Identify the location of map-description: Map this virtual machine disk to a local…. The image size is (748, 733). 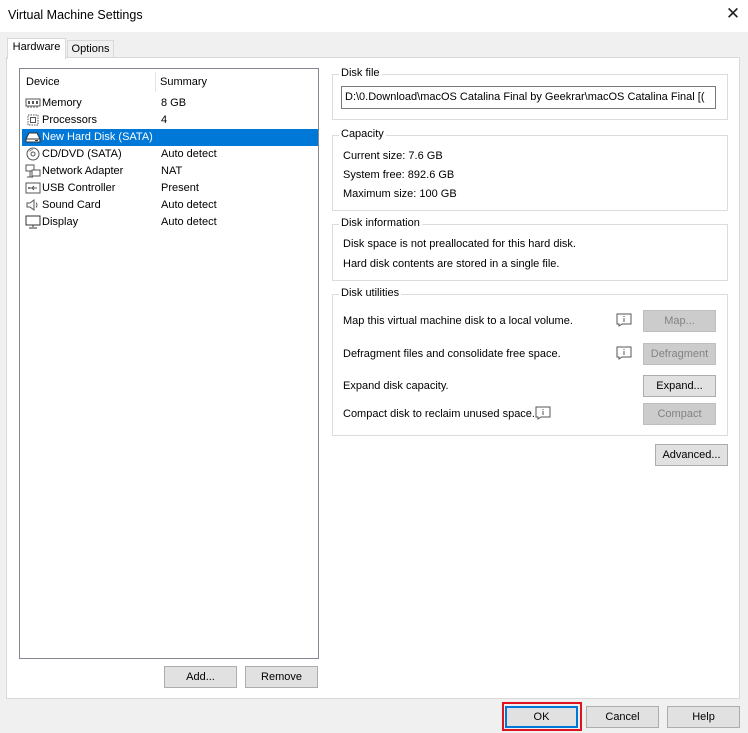
(458, 321).